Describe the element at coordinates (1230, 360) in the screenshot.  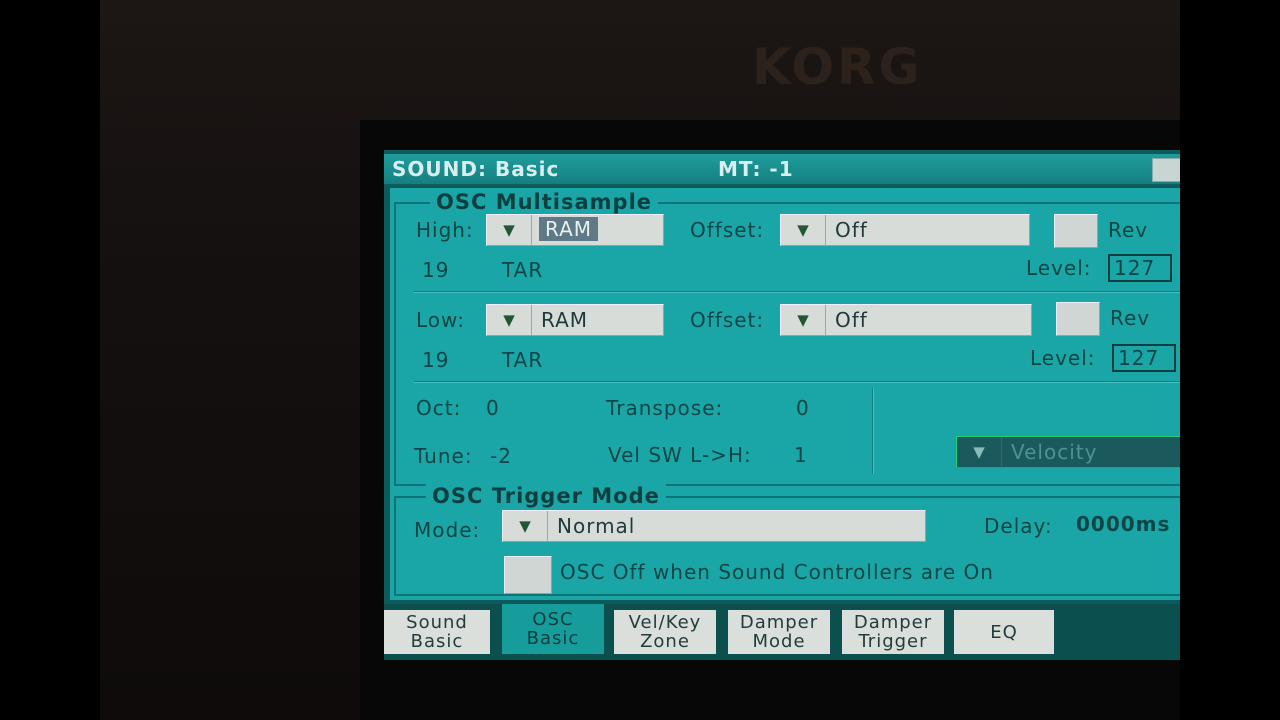
I see `right-black-bar` at that location.